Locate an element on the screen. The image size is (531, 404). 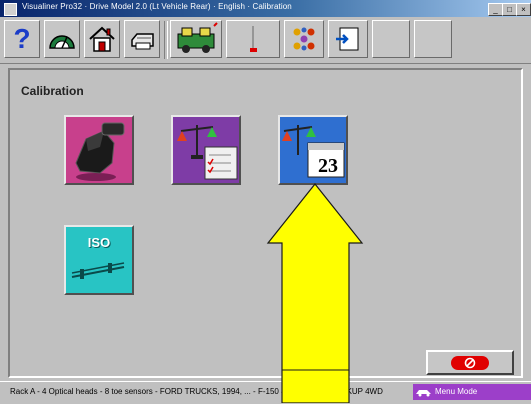
app-icon is located at coordinates (10, 9).